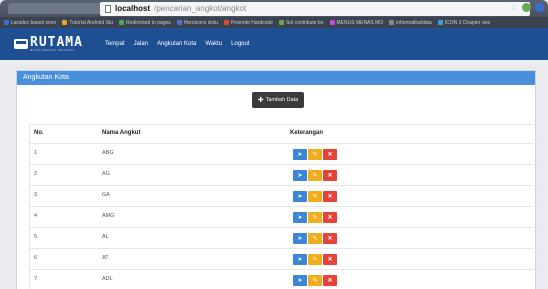  I want to click on row-angkot-name: ABG, so click(108, 153).